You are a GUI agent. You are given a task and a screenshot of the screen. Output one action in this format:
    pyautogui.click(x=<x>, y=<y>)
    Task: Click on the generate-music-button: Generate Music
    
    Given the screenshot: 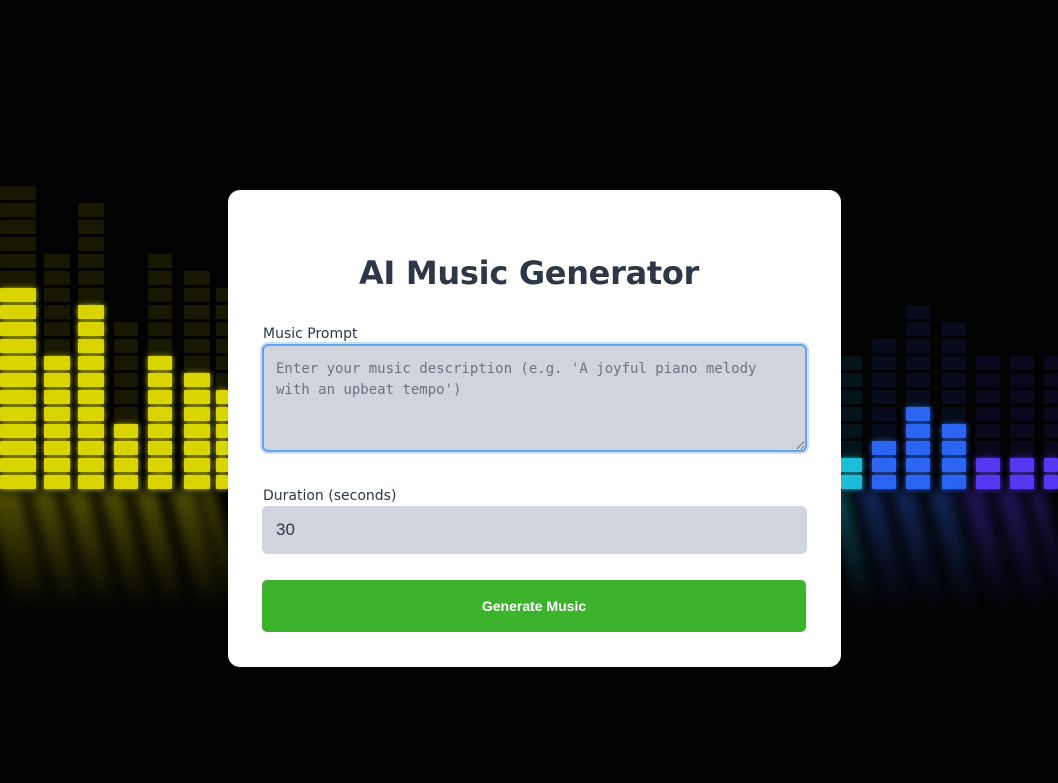 What is the action you would take?
    pyautogui.click(x=534, y=606)
    